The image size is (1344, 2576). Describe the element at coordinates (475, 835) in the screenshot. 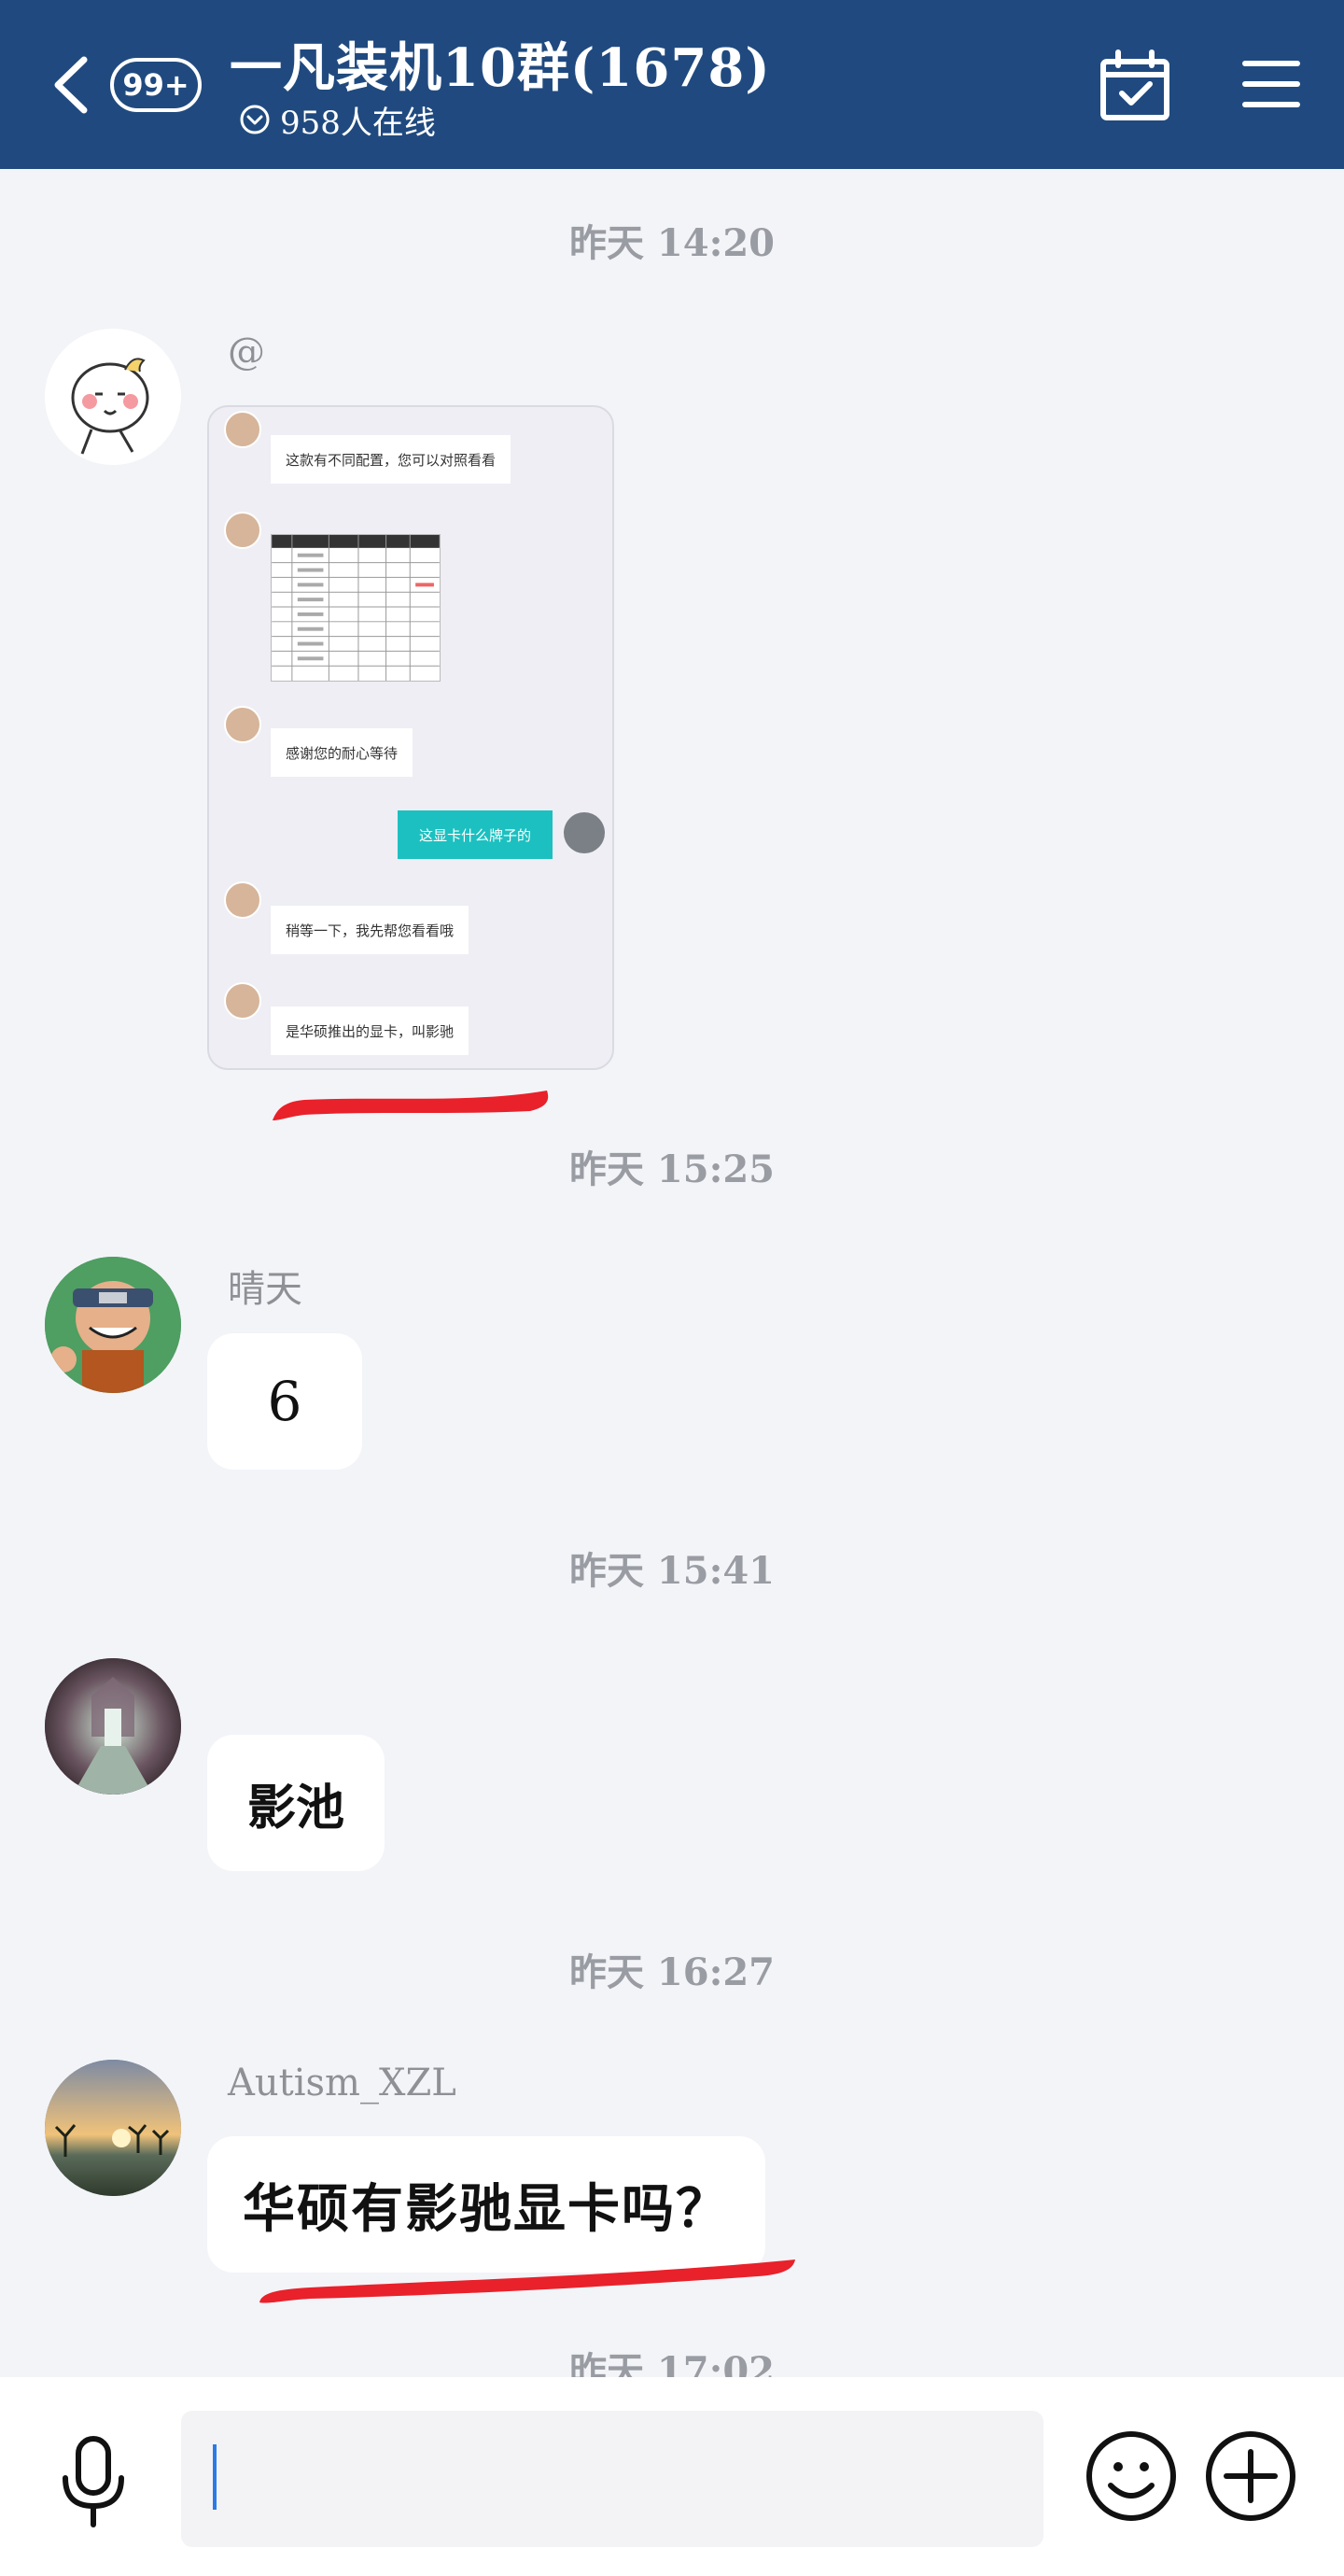

I see `image-chat-line-self: 这显卡什么牌子的` at that location.